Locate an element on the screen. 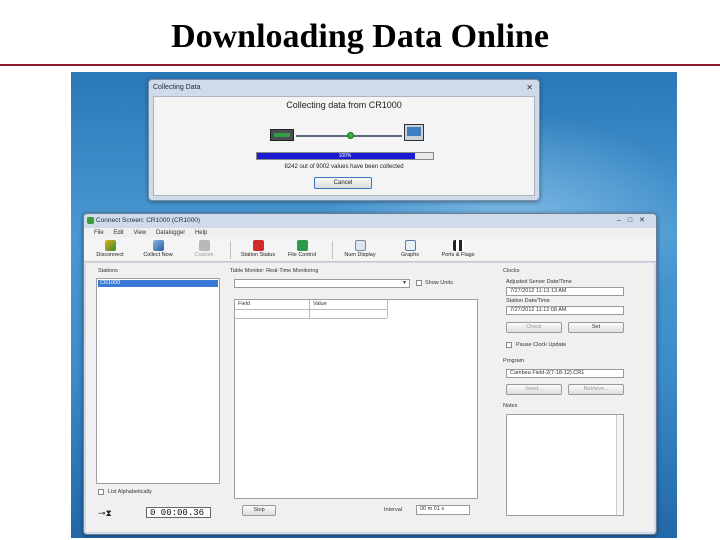 This screenshot has width=720, height=540. list-alphabetically-label: List Alphabetically is located at coordinates (130, 492).